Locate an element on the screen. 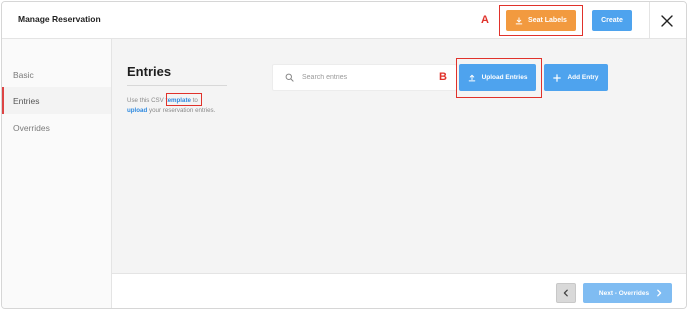 The image size is (688, 310). modal-header: Manage Reservation A Seat Labels Create is located at coordinates (344, 20).